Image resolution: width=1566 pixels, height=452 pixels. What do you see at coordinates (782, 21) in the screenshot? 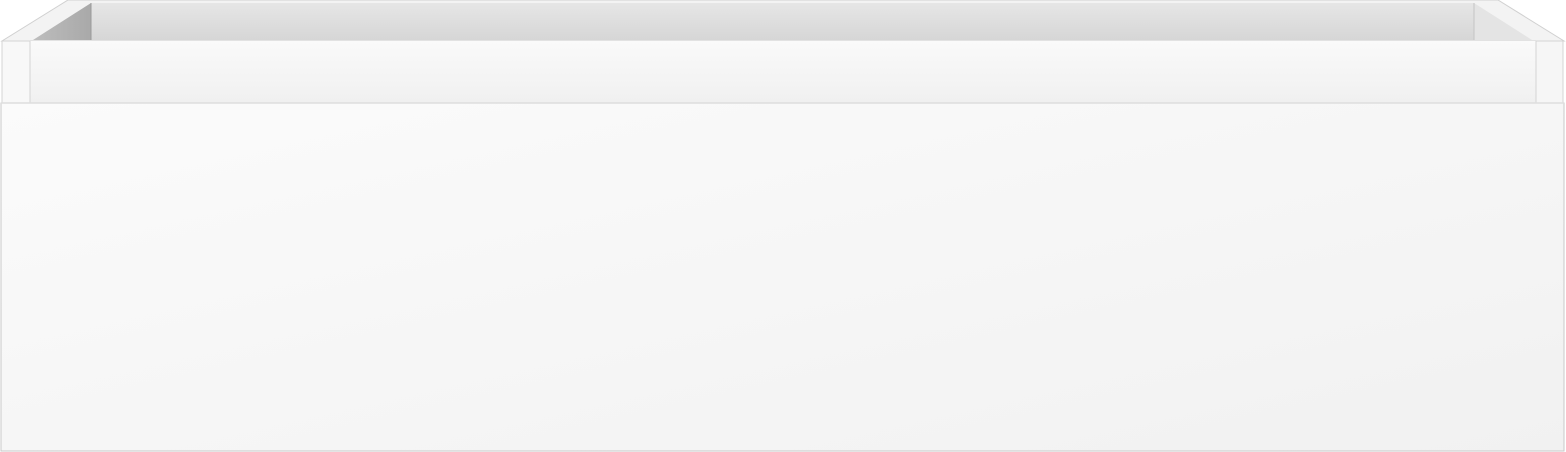
I see `inner-back-wall` at bounding box center [782, 21].